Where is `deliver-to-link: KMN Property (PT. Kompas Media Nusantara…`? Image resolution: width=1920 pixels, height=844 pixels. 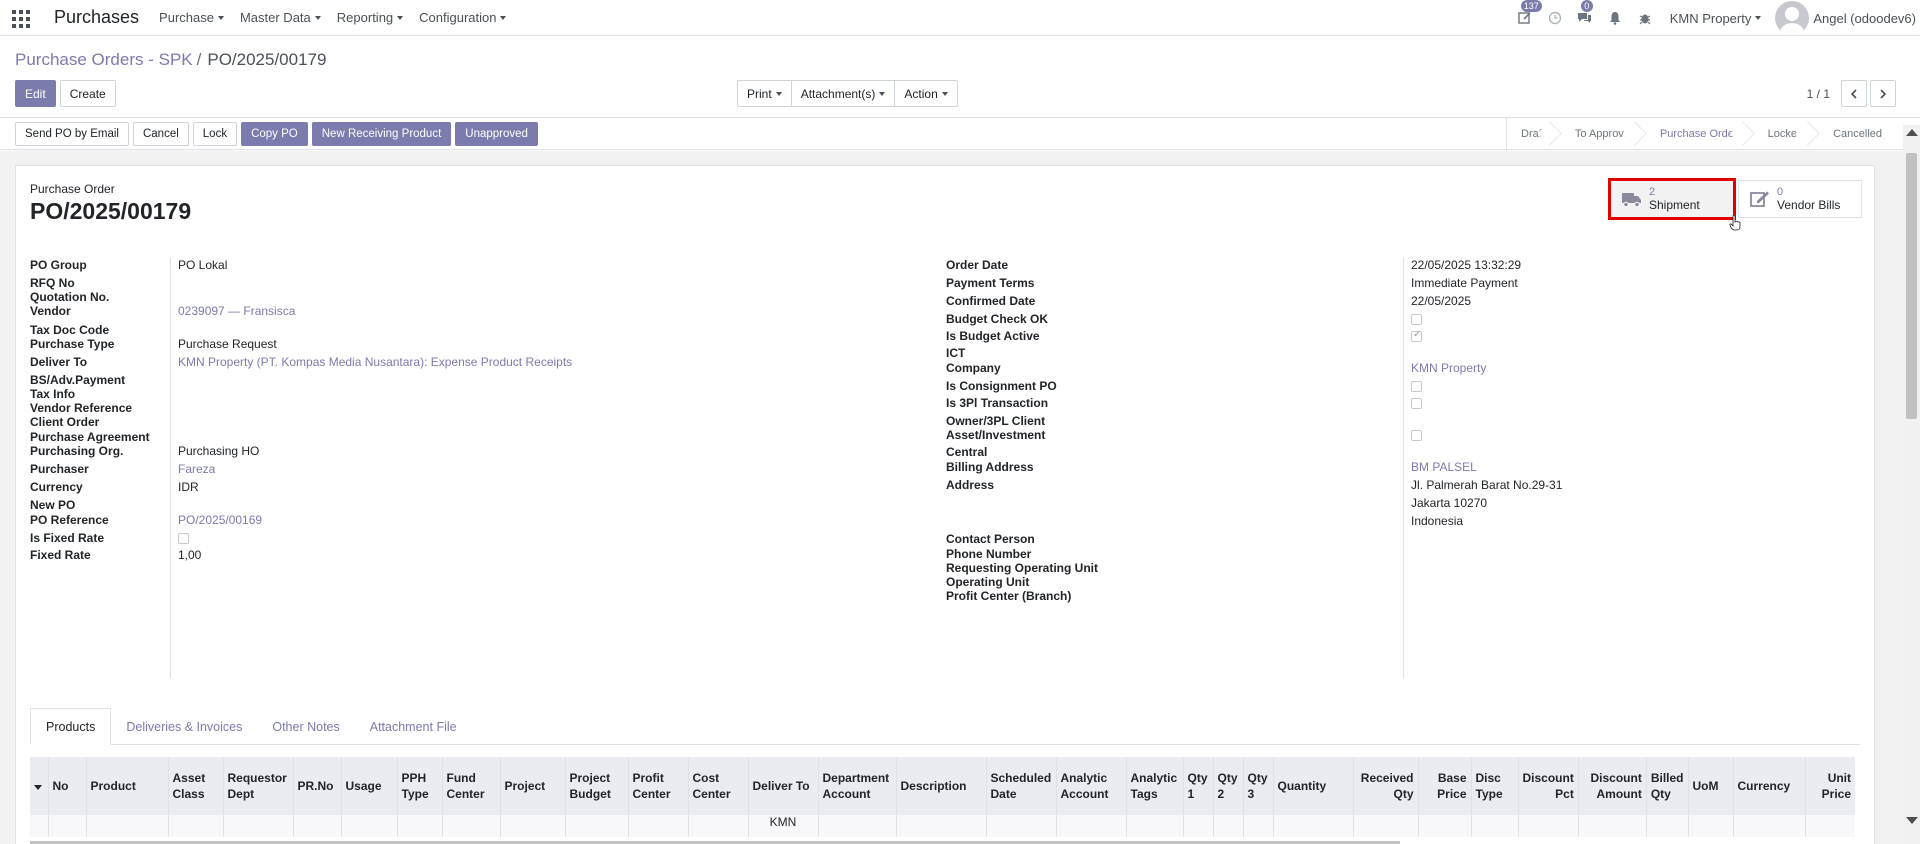
deliver-to-link: KMN Property (PT. Kompas Media Nusantara… is located at coordinates (375, 362).